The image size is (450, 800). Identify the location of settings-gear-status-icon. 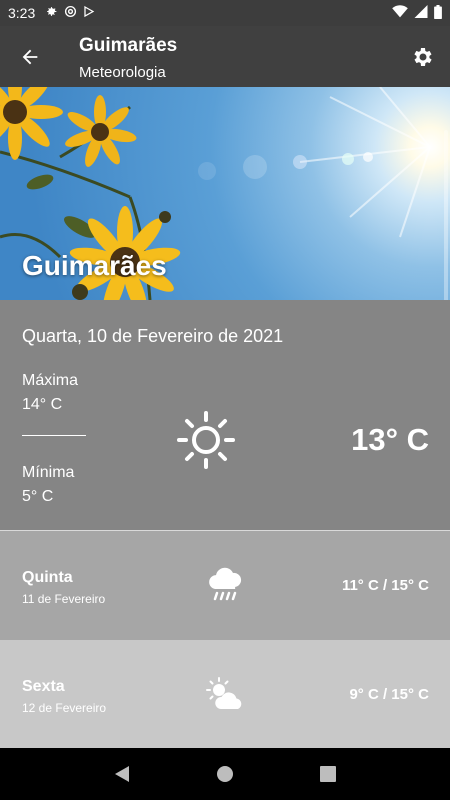
(51, 13).